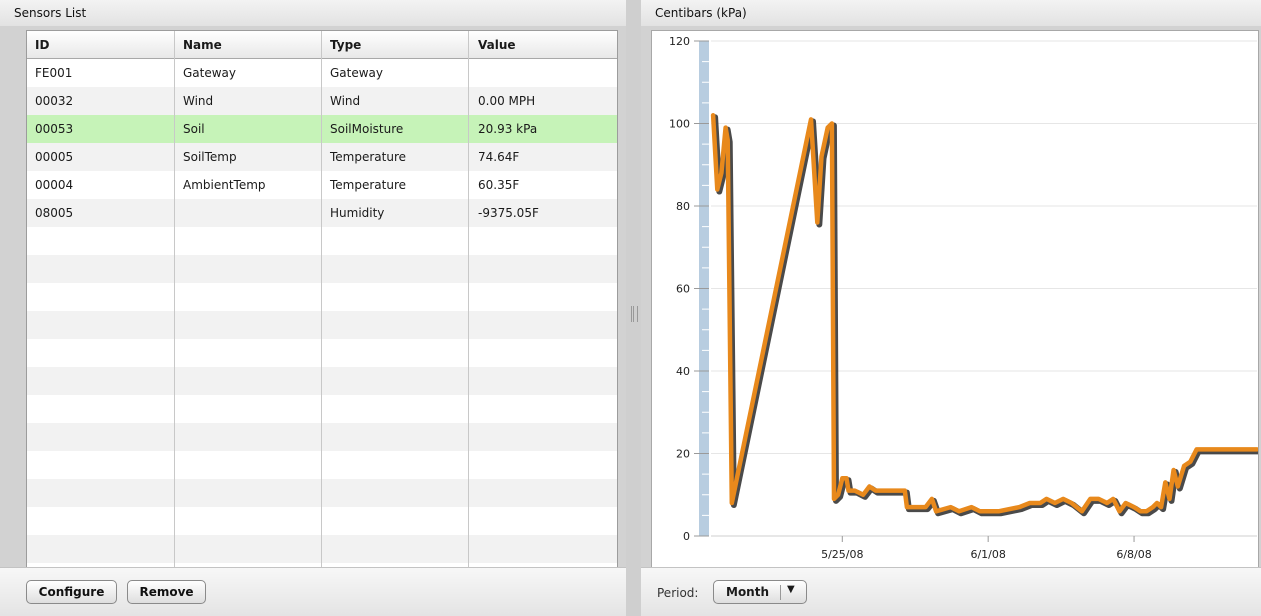  Describe the element at coordinates (683, 289) in the screenshot. I see `y-tick-label: 60` at that location.